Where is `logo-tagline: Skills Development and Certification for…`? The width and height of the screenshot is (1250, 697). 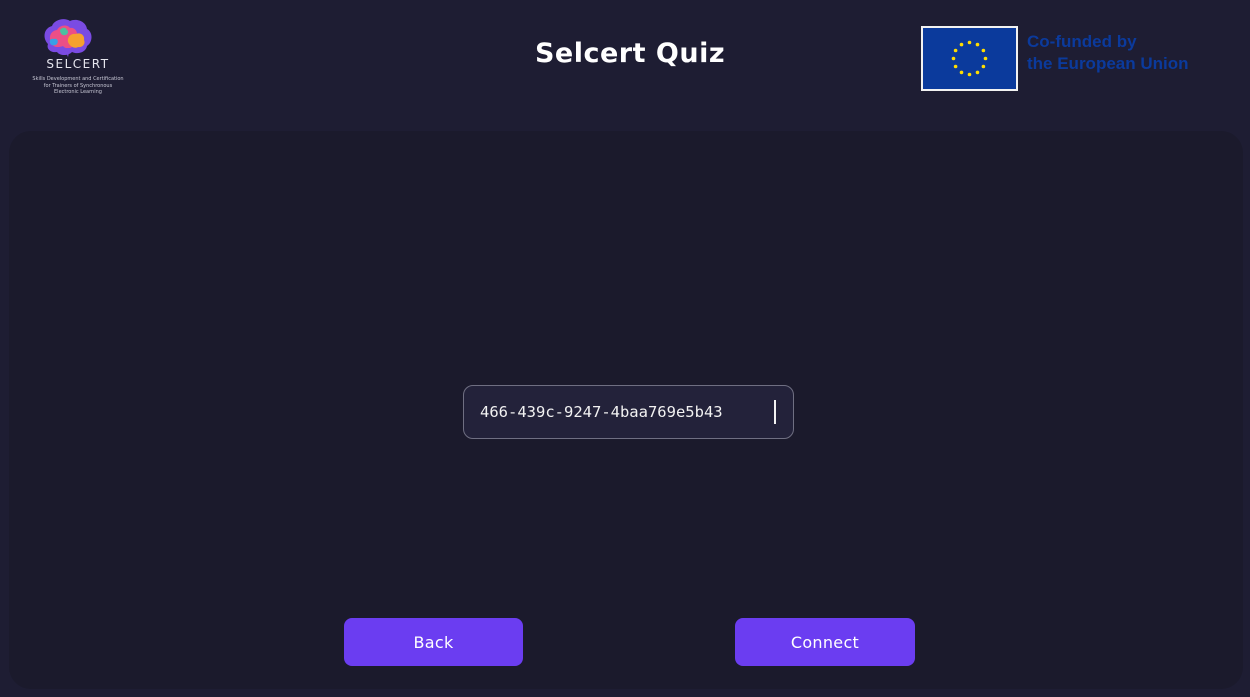
logo-tagline: Skills Development and Certification for… is located at coordinates (78, 85).